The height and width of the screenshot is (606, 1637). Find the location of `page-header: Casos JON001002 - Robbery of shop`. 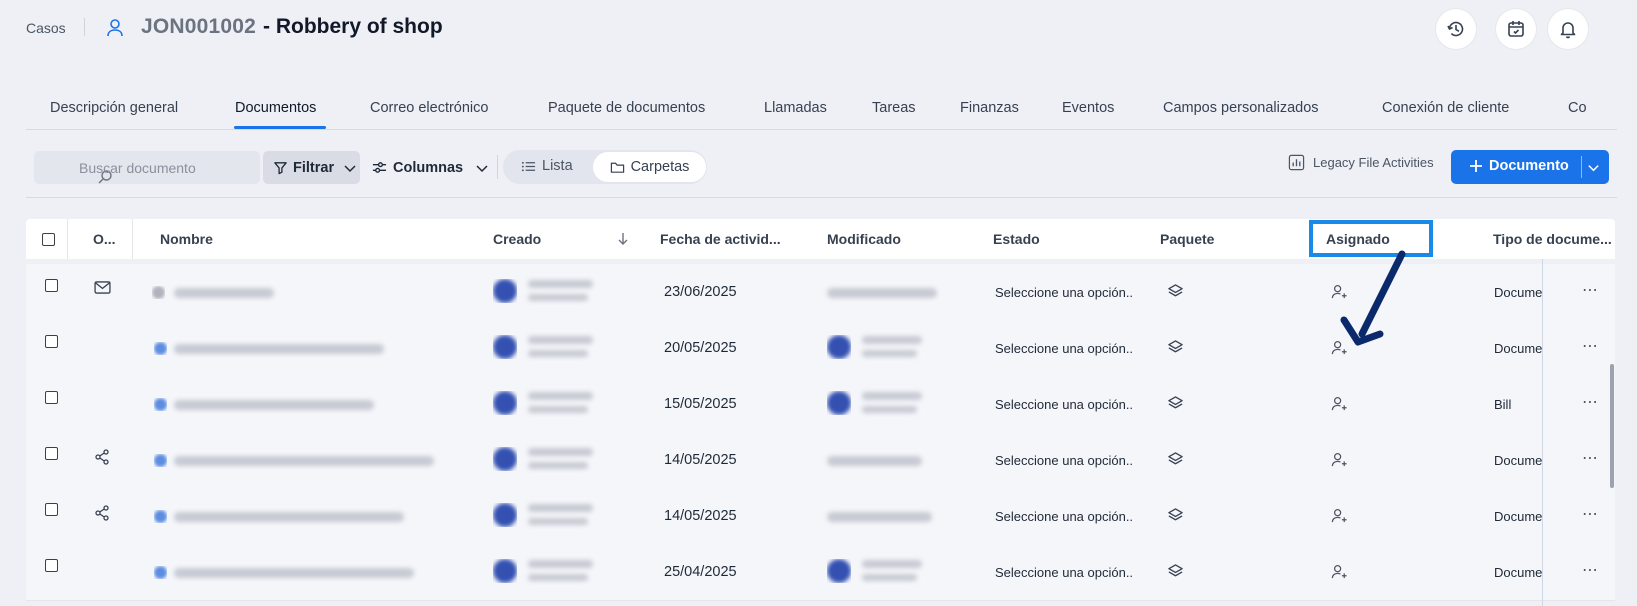

page-header: Casos JON001002 - Robbery of shop is located at coordinates (818, 30).